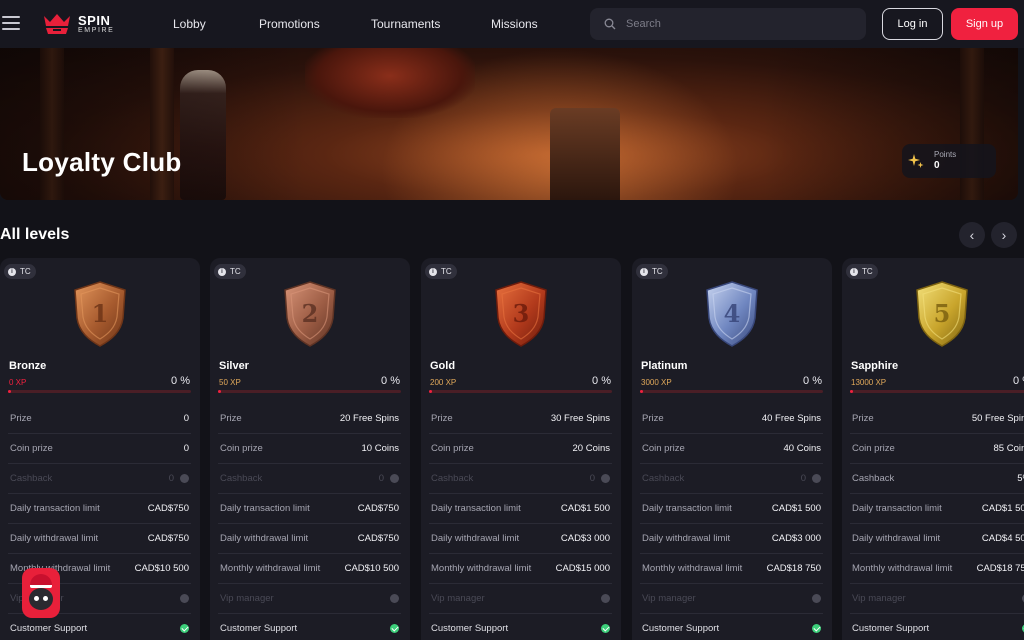  I want to click on chevron-right-icon: ›, so click(1004, 235).